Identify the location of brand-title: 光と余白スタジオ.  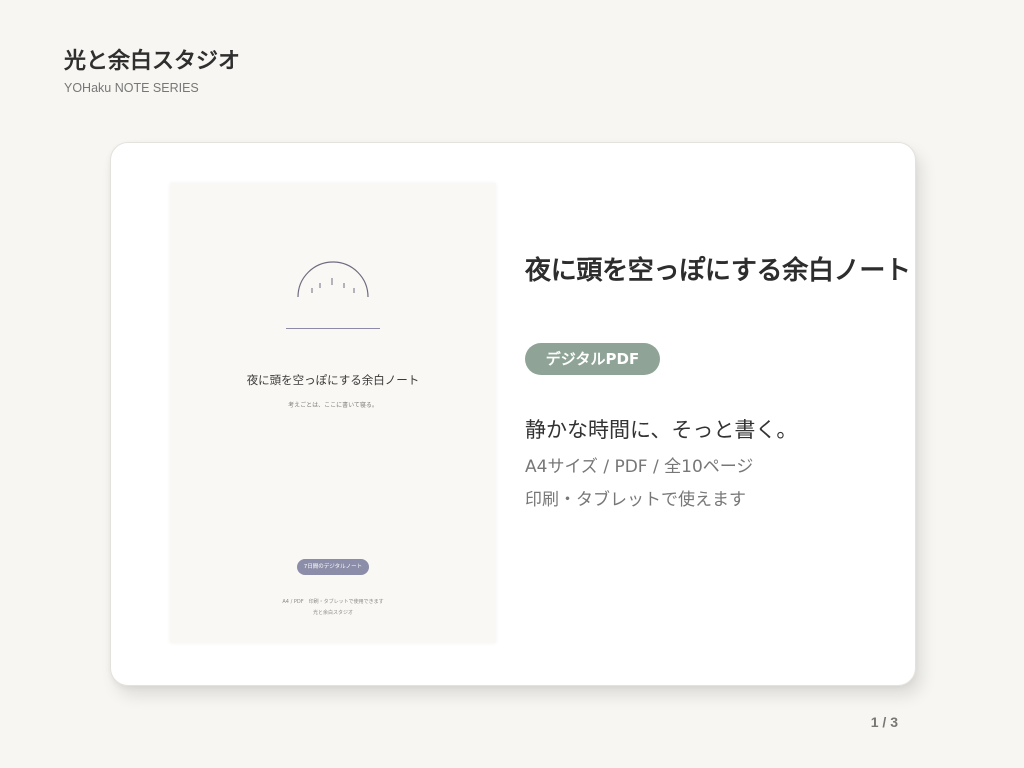
(152, 61).